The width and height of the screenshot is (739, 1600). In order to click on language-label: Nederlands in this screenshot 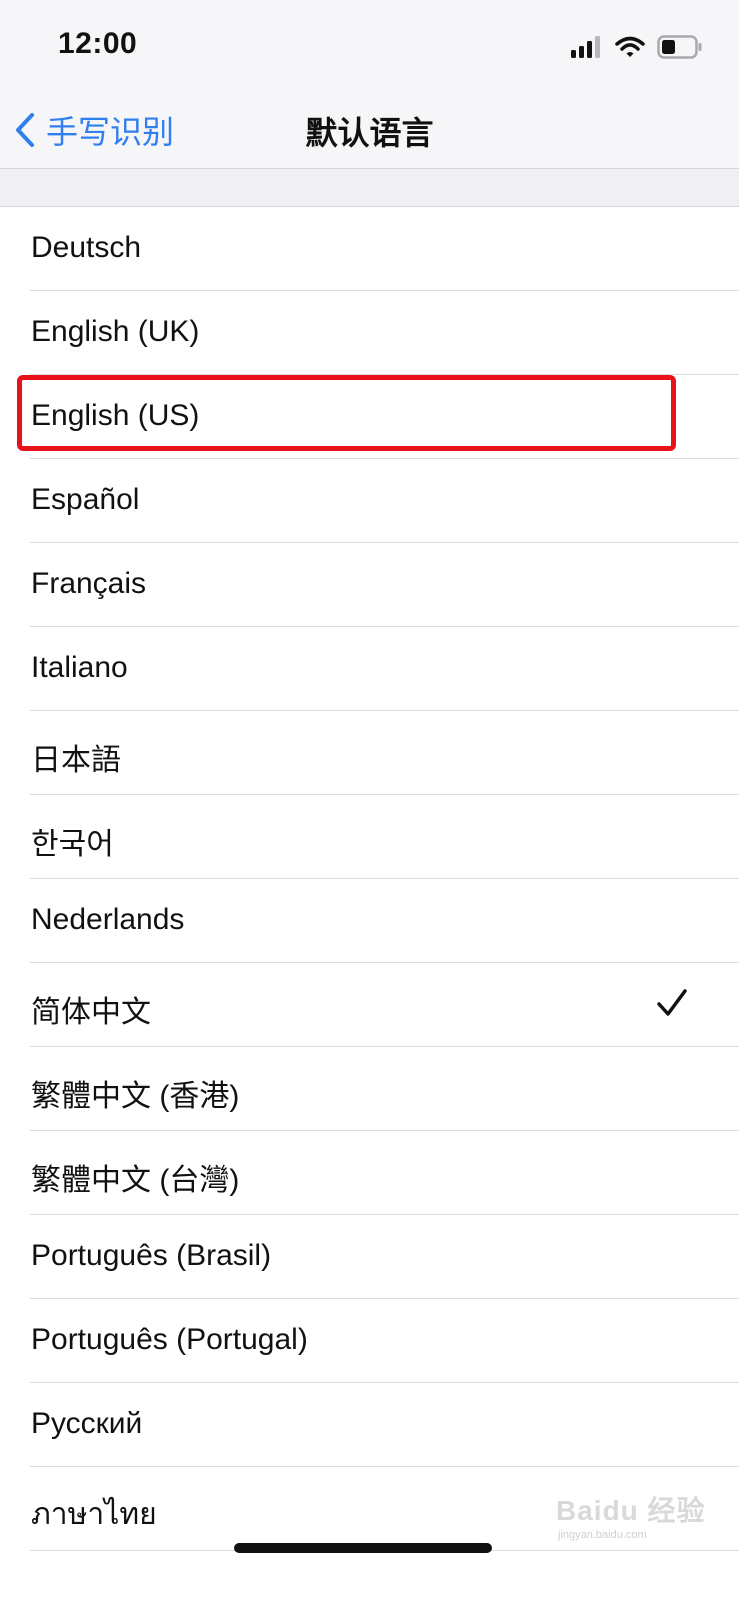, I will do `click(108, 919)`.